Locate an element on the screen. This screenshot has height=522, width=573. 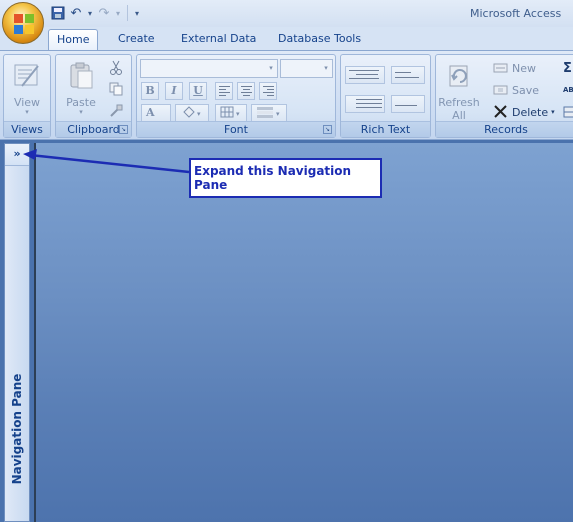
office-logo-icon is located at coordinates (24, 24).